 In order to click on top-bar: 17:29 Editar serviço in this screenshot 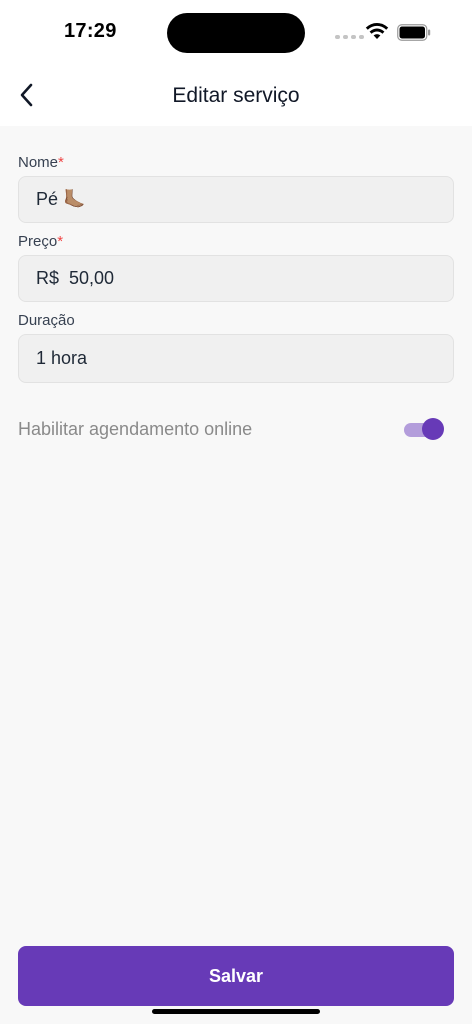, I will do `click(236, 63)`.